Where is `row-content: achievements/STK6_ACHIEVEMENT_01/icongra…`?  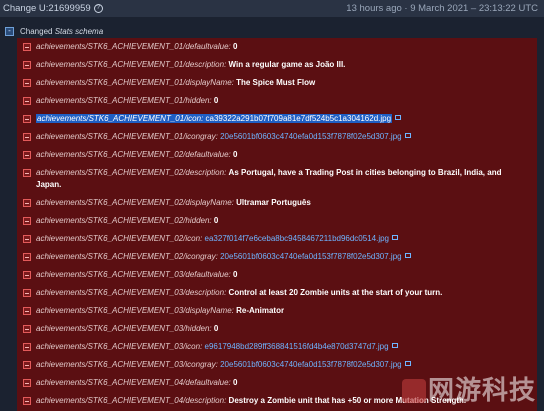 row-content: achievements/STK6_ACHIEVEMENT_01/icongra… is located at coordinates (223, 137).